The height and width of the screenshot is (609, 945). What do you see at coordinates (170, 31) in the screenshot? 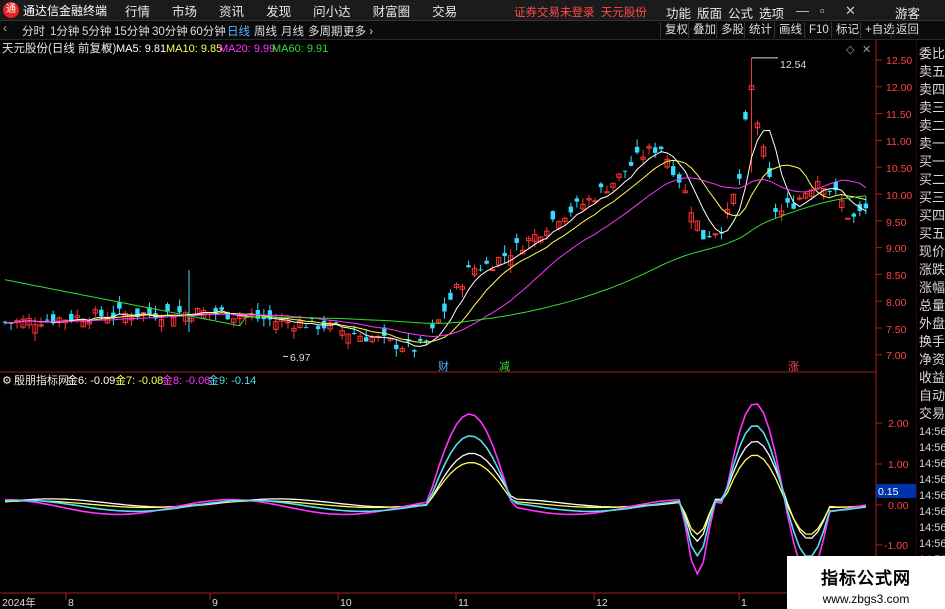
I see `period-30min: 30分钟` at bounding box center [170, 31].